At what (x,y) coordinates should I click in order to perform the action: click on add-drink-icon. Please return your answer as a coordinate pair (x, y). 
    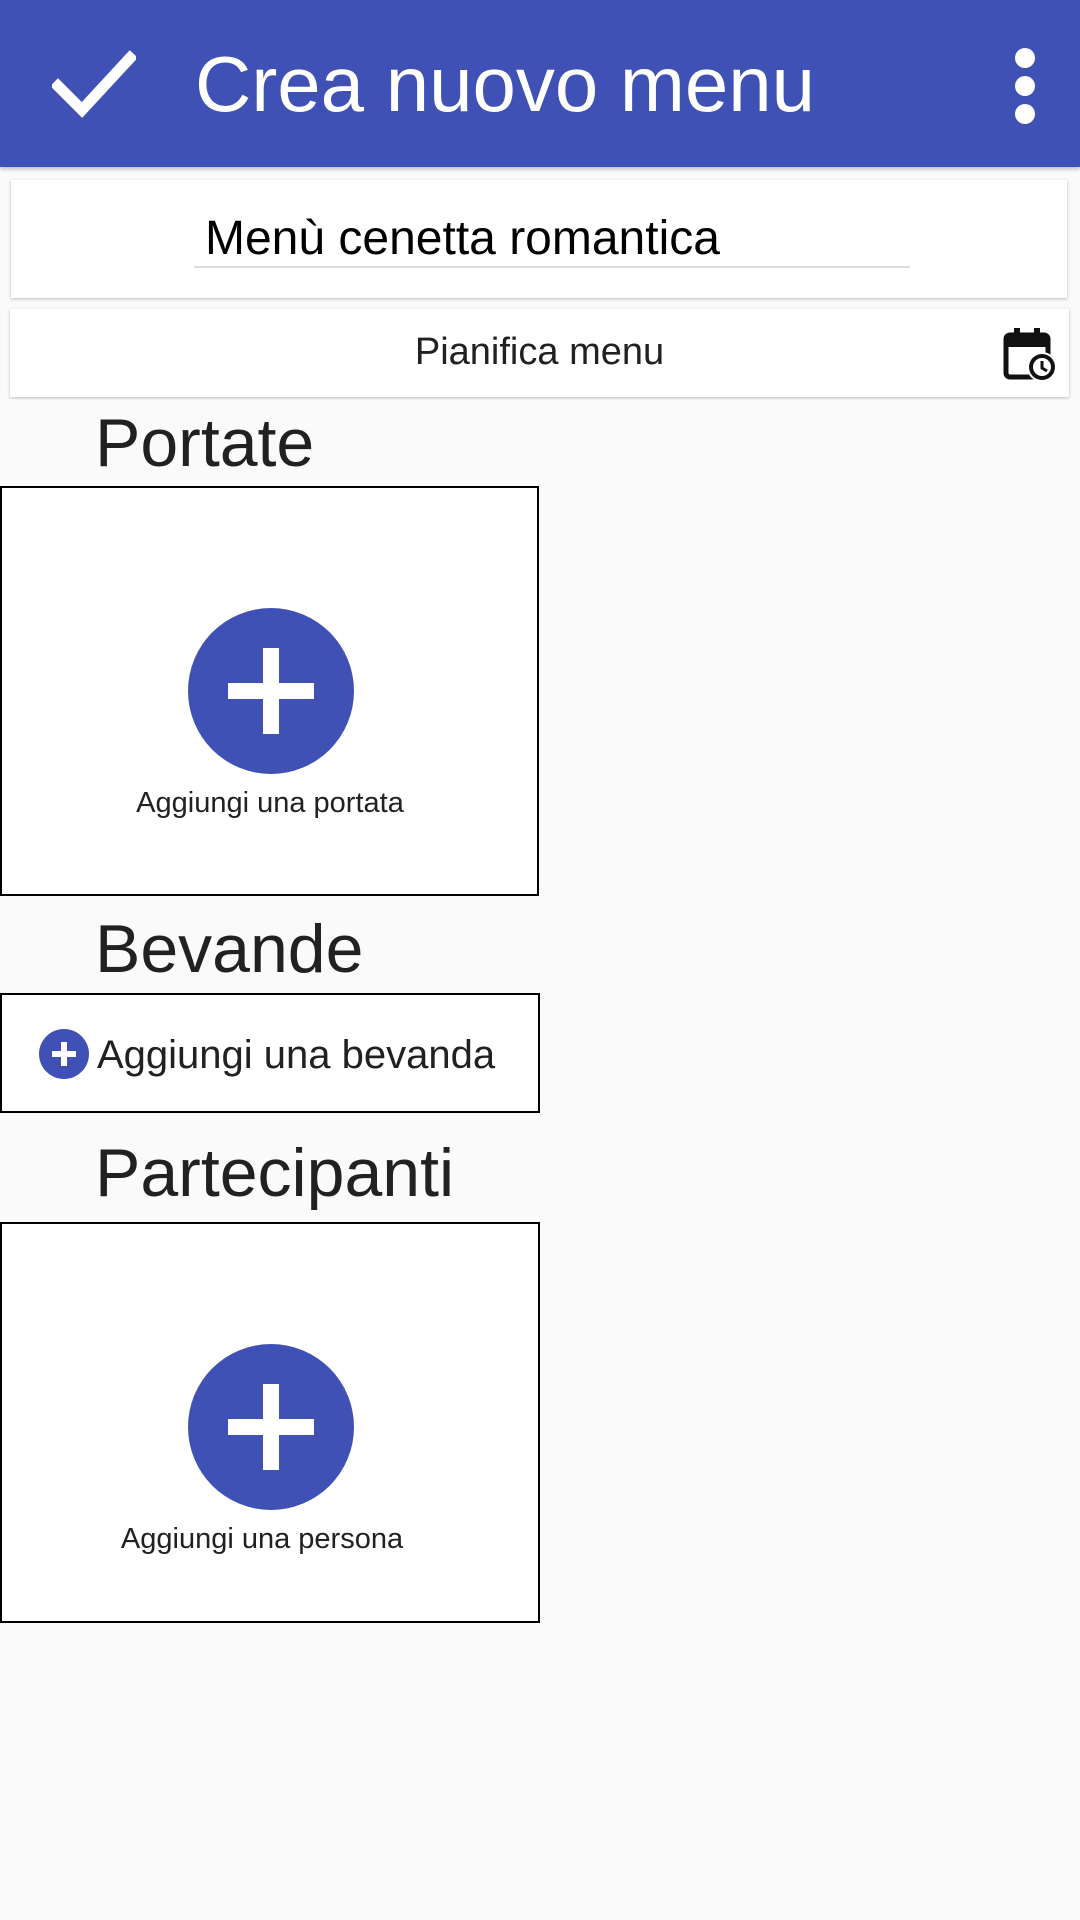
    Looking at the image, I should click on (64, 1054).